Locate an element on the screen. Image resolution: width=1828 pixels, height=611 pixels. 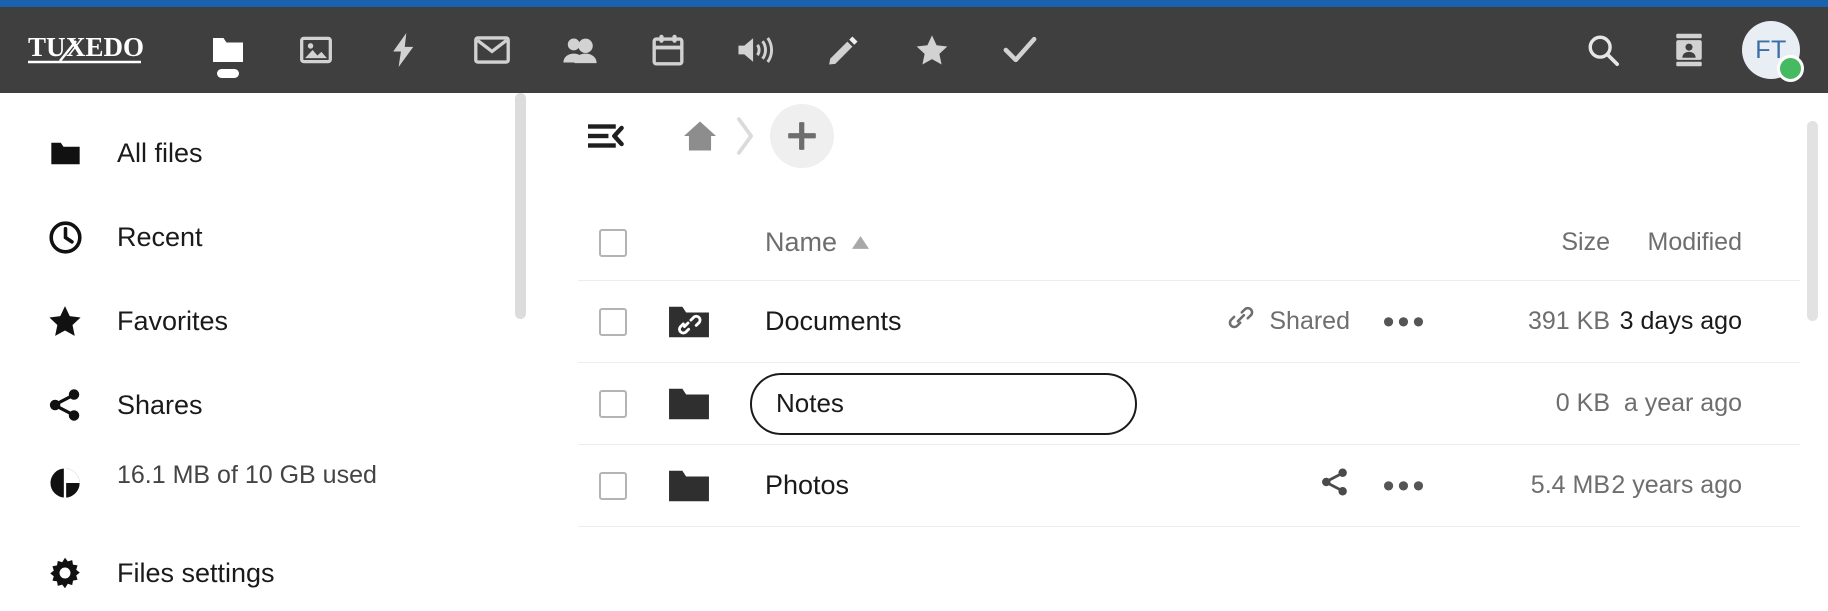
search-button is located at coordinates (1603, 50).